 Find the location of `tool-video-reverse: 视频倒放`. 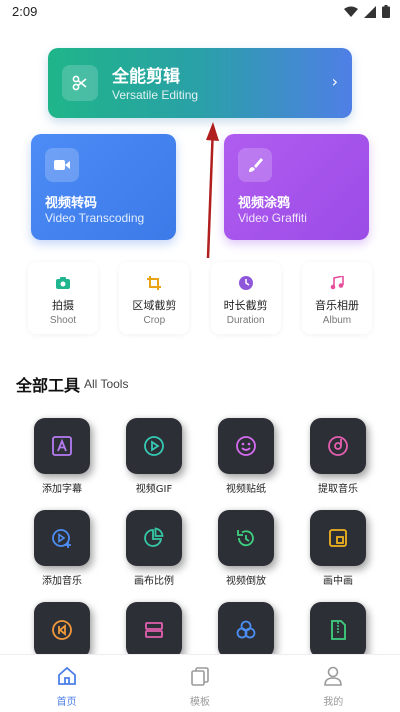

tool-video-reverse: 视频倒放 is located at coordinates (246, 555).